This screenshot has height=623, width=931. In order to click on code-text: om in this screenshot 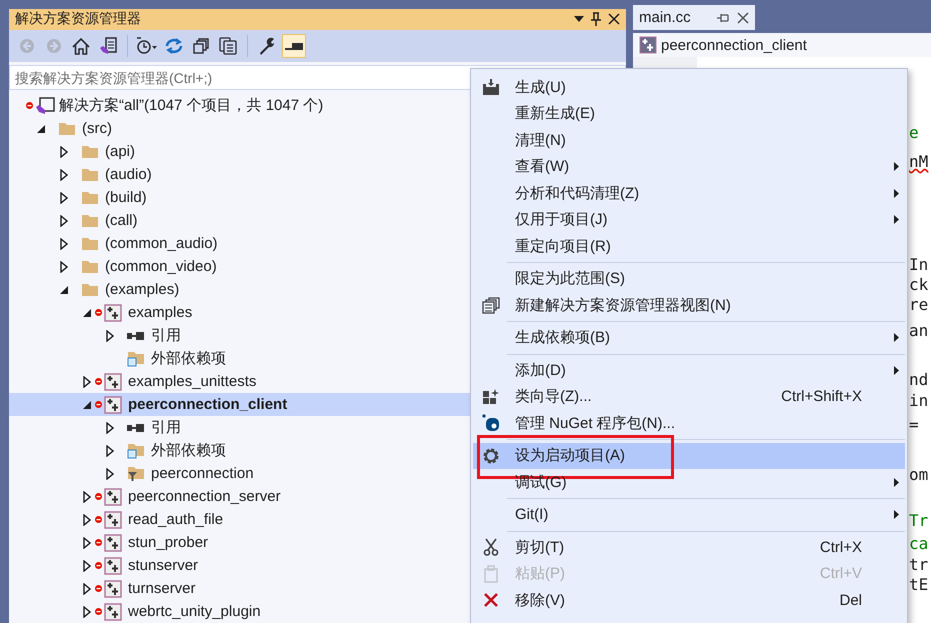, I will do `click(918, 475)`.